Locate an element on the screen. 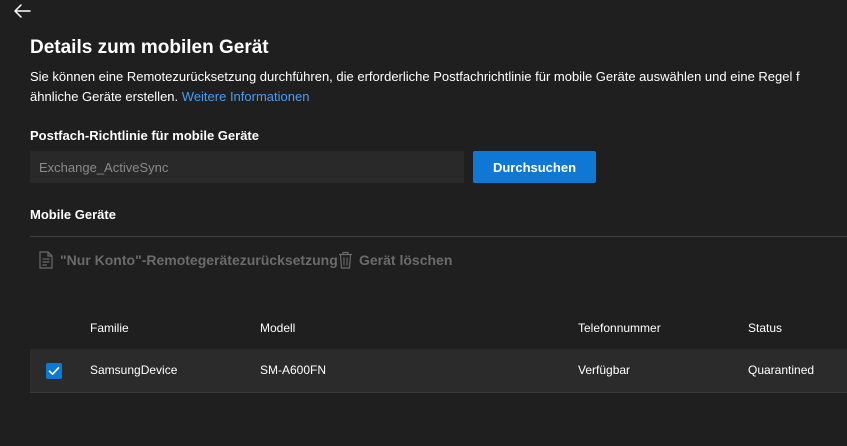 Image resolution: width=847 pixels, height=446 pixels. reset-label: "Nur Konto"-Remotegerätezurücksetzung is located at coordinates (199, 260).